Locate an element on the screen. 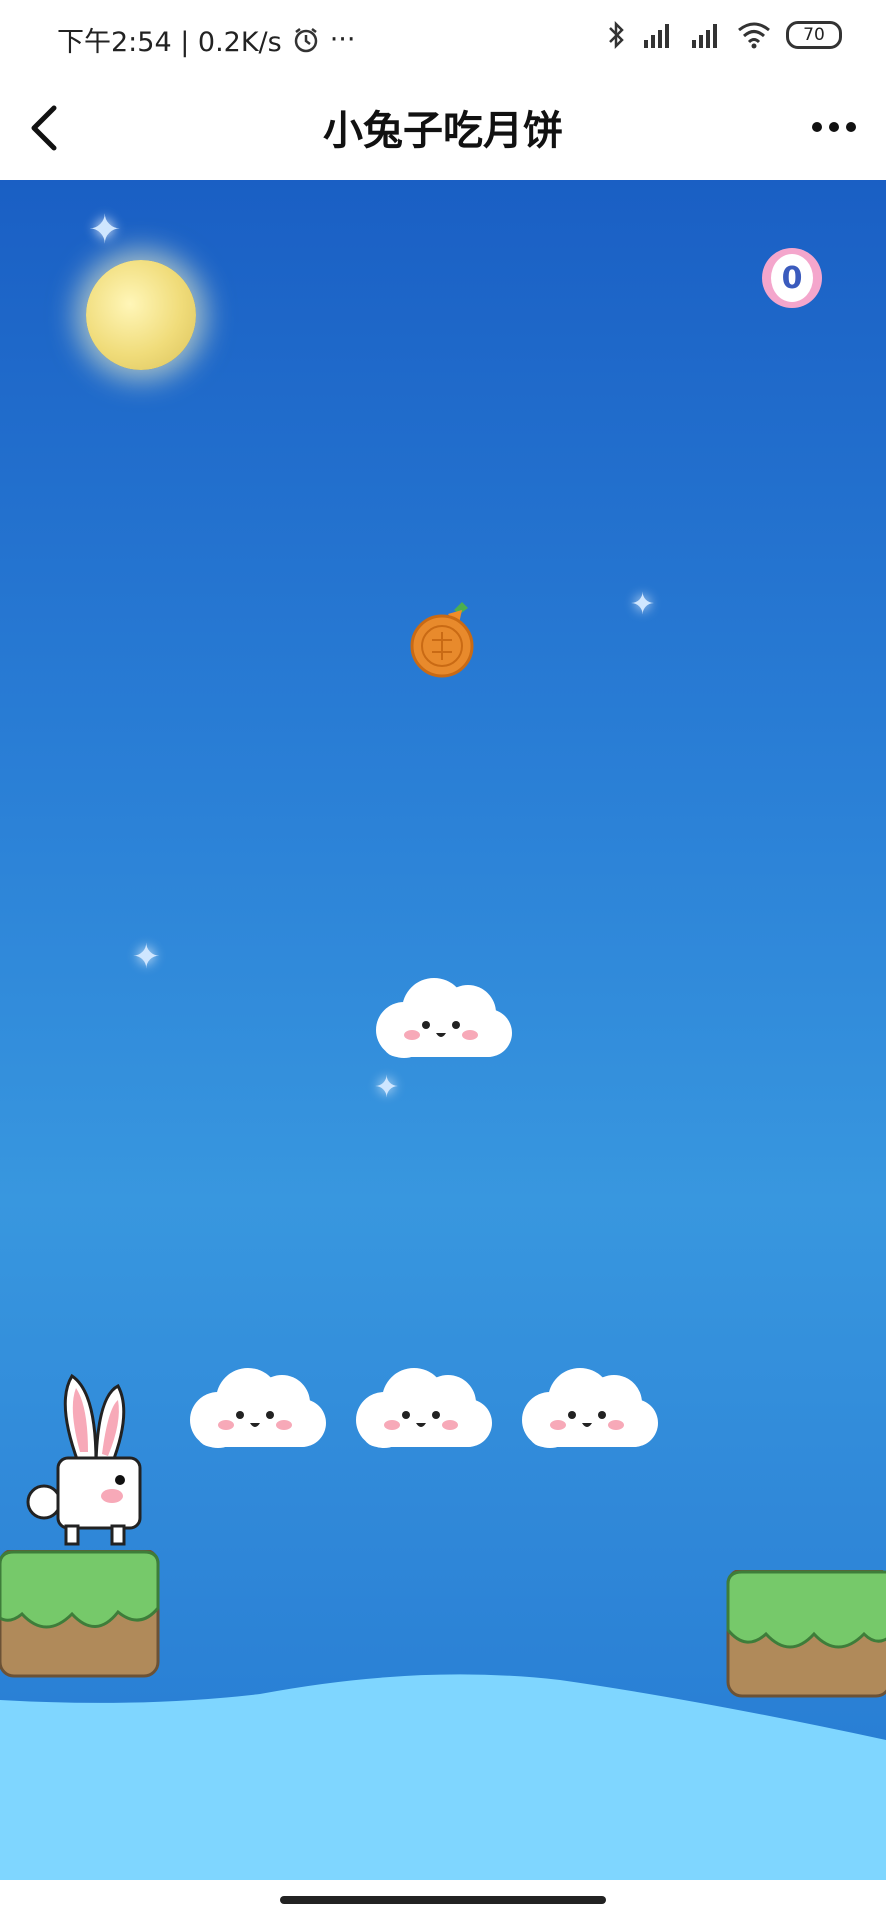 Image resolution: width=886 pixels, height=1920 pixels. status-time: 下午2:54 | 0.2K/s is located at coordinates (169, 42).